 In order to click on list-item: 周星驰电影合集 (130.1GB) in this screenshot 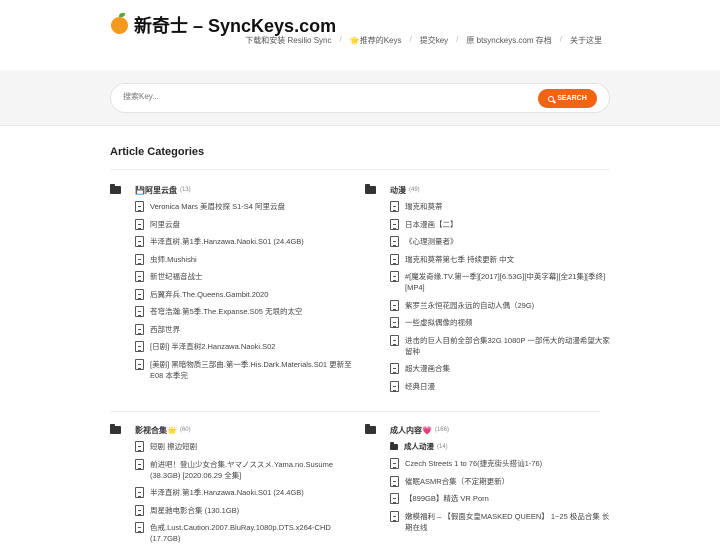, I will do `click(245, 510)`.